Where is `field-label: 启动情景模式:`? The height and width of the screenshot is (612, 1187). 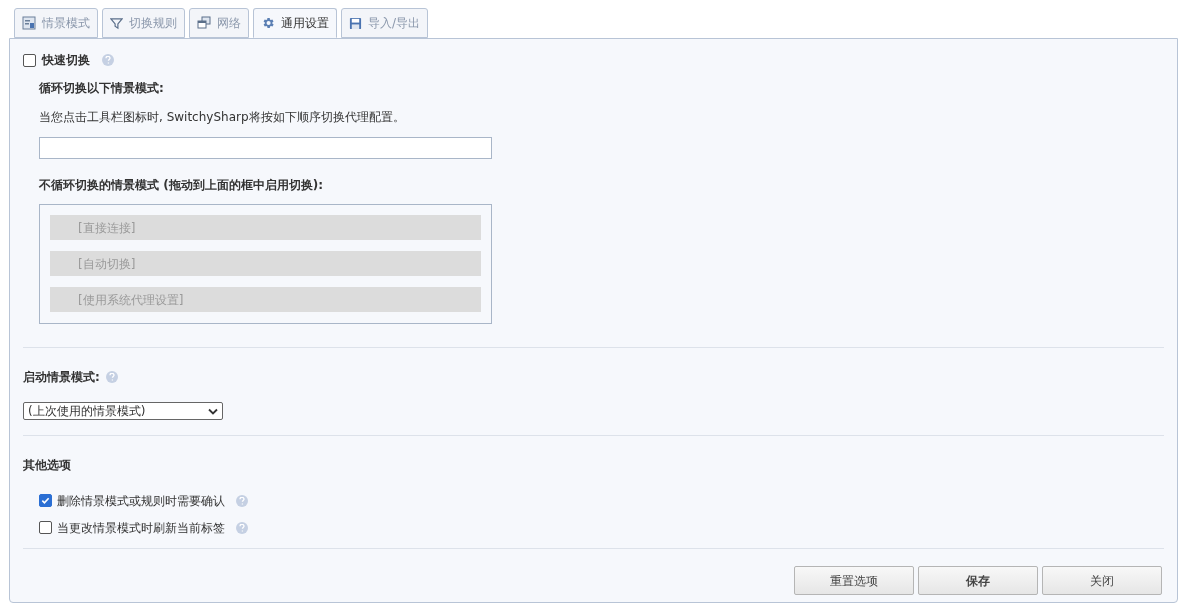 field-label: 启动情景模式: is located at coordinates (61, 377).